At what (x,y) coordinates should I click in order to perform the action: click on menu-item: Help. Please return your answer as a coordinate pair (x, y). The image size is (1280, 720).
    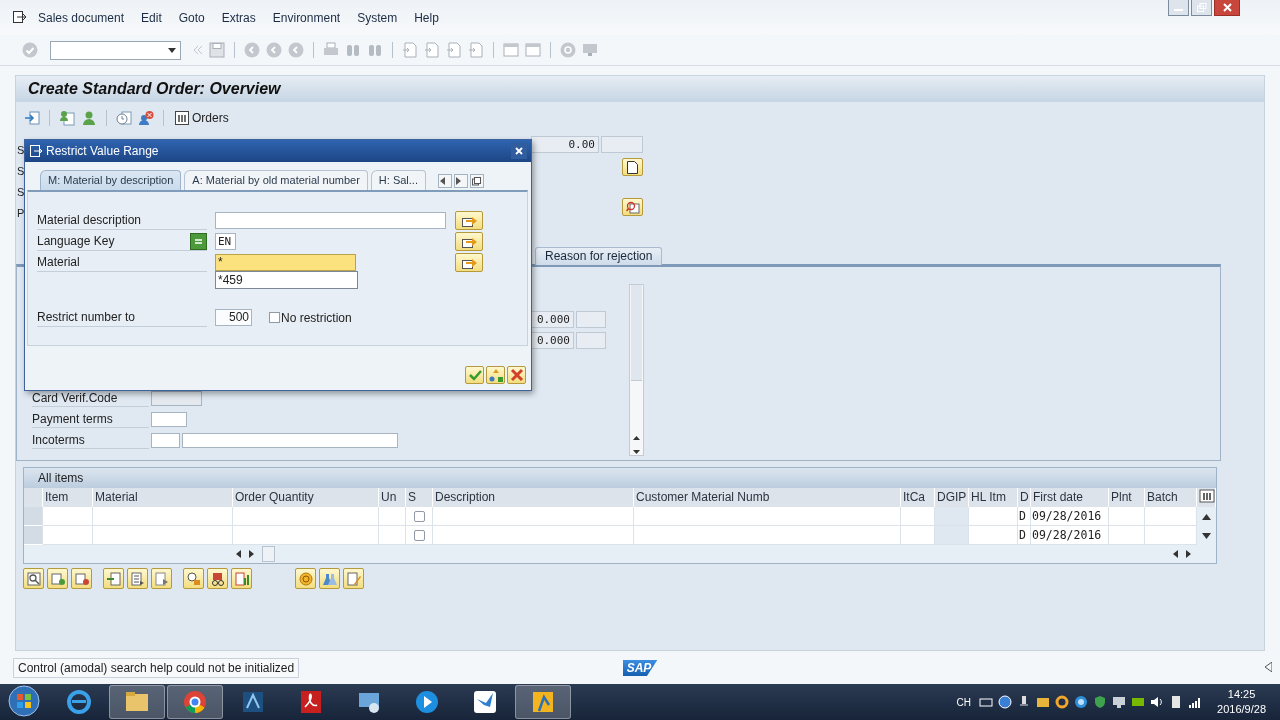
    Looking at the image, I should click on (426, 17).